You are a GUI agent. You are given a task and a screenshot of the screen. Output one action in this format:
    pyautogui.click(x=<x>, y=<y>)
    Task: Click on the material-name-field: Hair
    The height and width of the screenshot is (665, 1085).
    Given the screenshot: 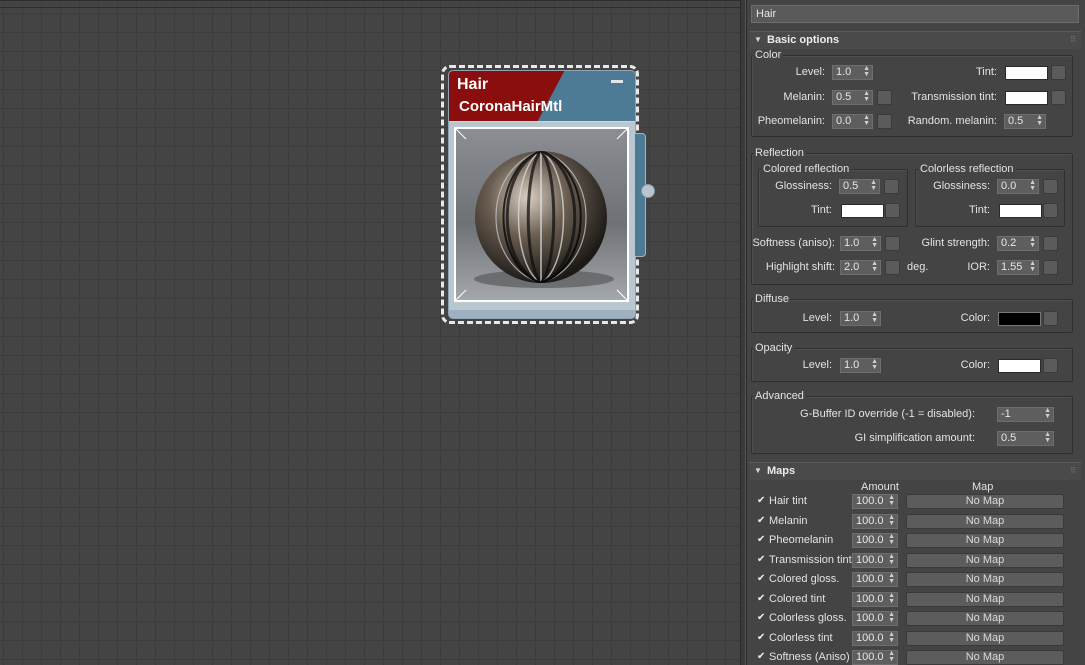 What is the action you would take?
    pyautogui.click(x=915, y=14)
    